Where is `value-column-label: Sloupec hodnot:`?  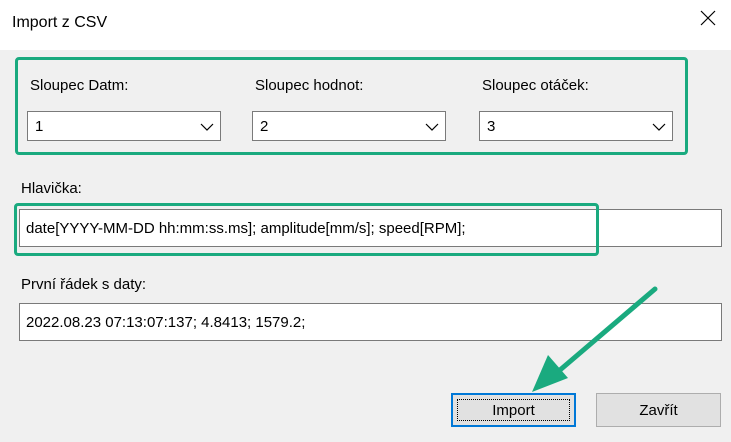
value-column-label: Sloupec hodnot: is located at coordinates (309, 85).